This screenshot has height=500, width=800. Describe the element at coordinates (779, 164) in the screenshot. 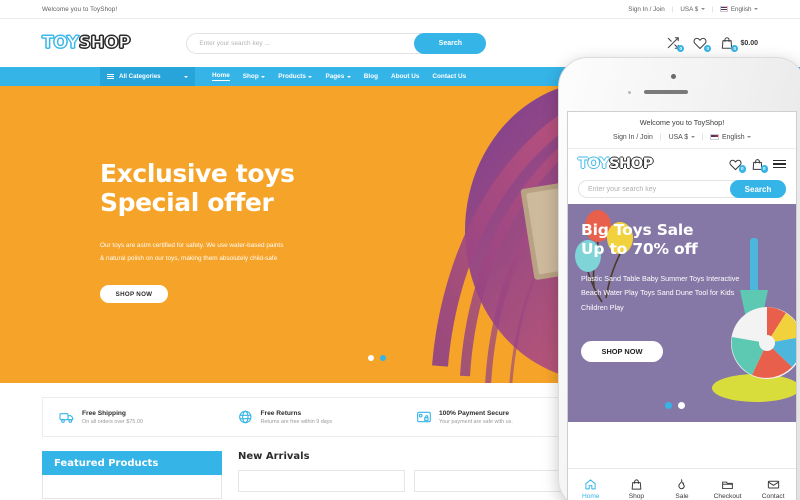

I see `hamburger-menu-icon` at that location.